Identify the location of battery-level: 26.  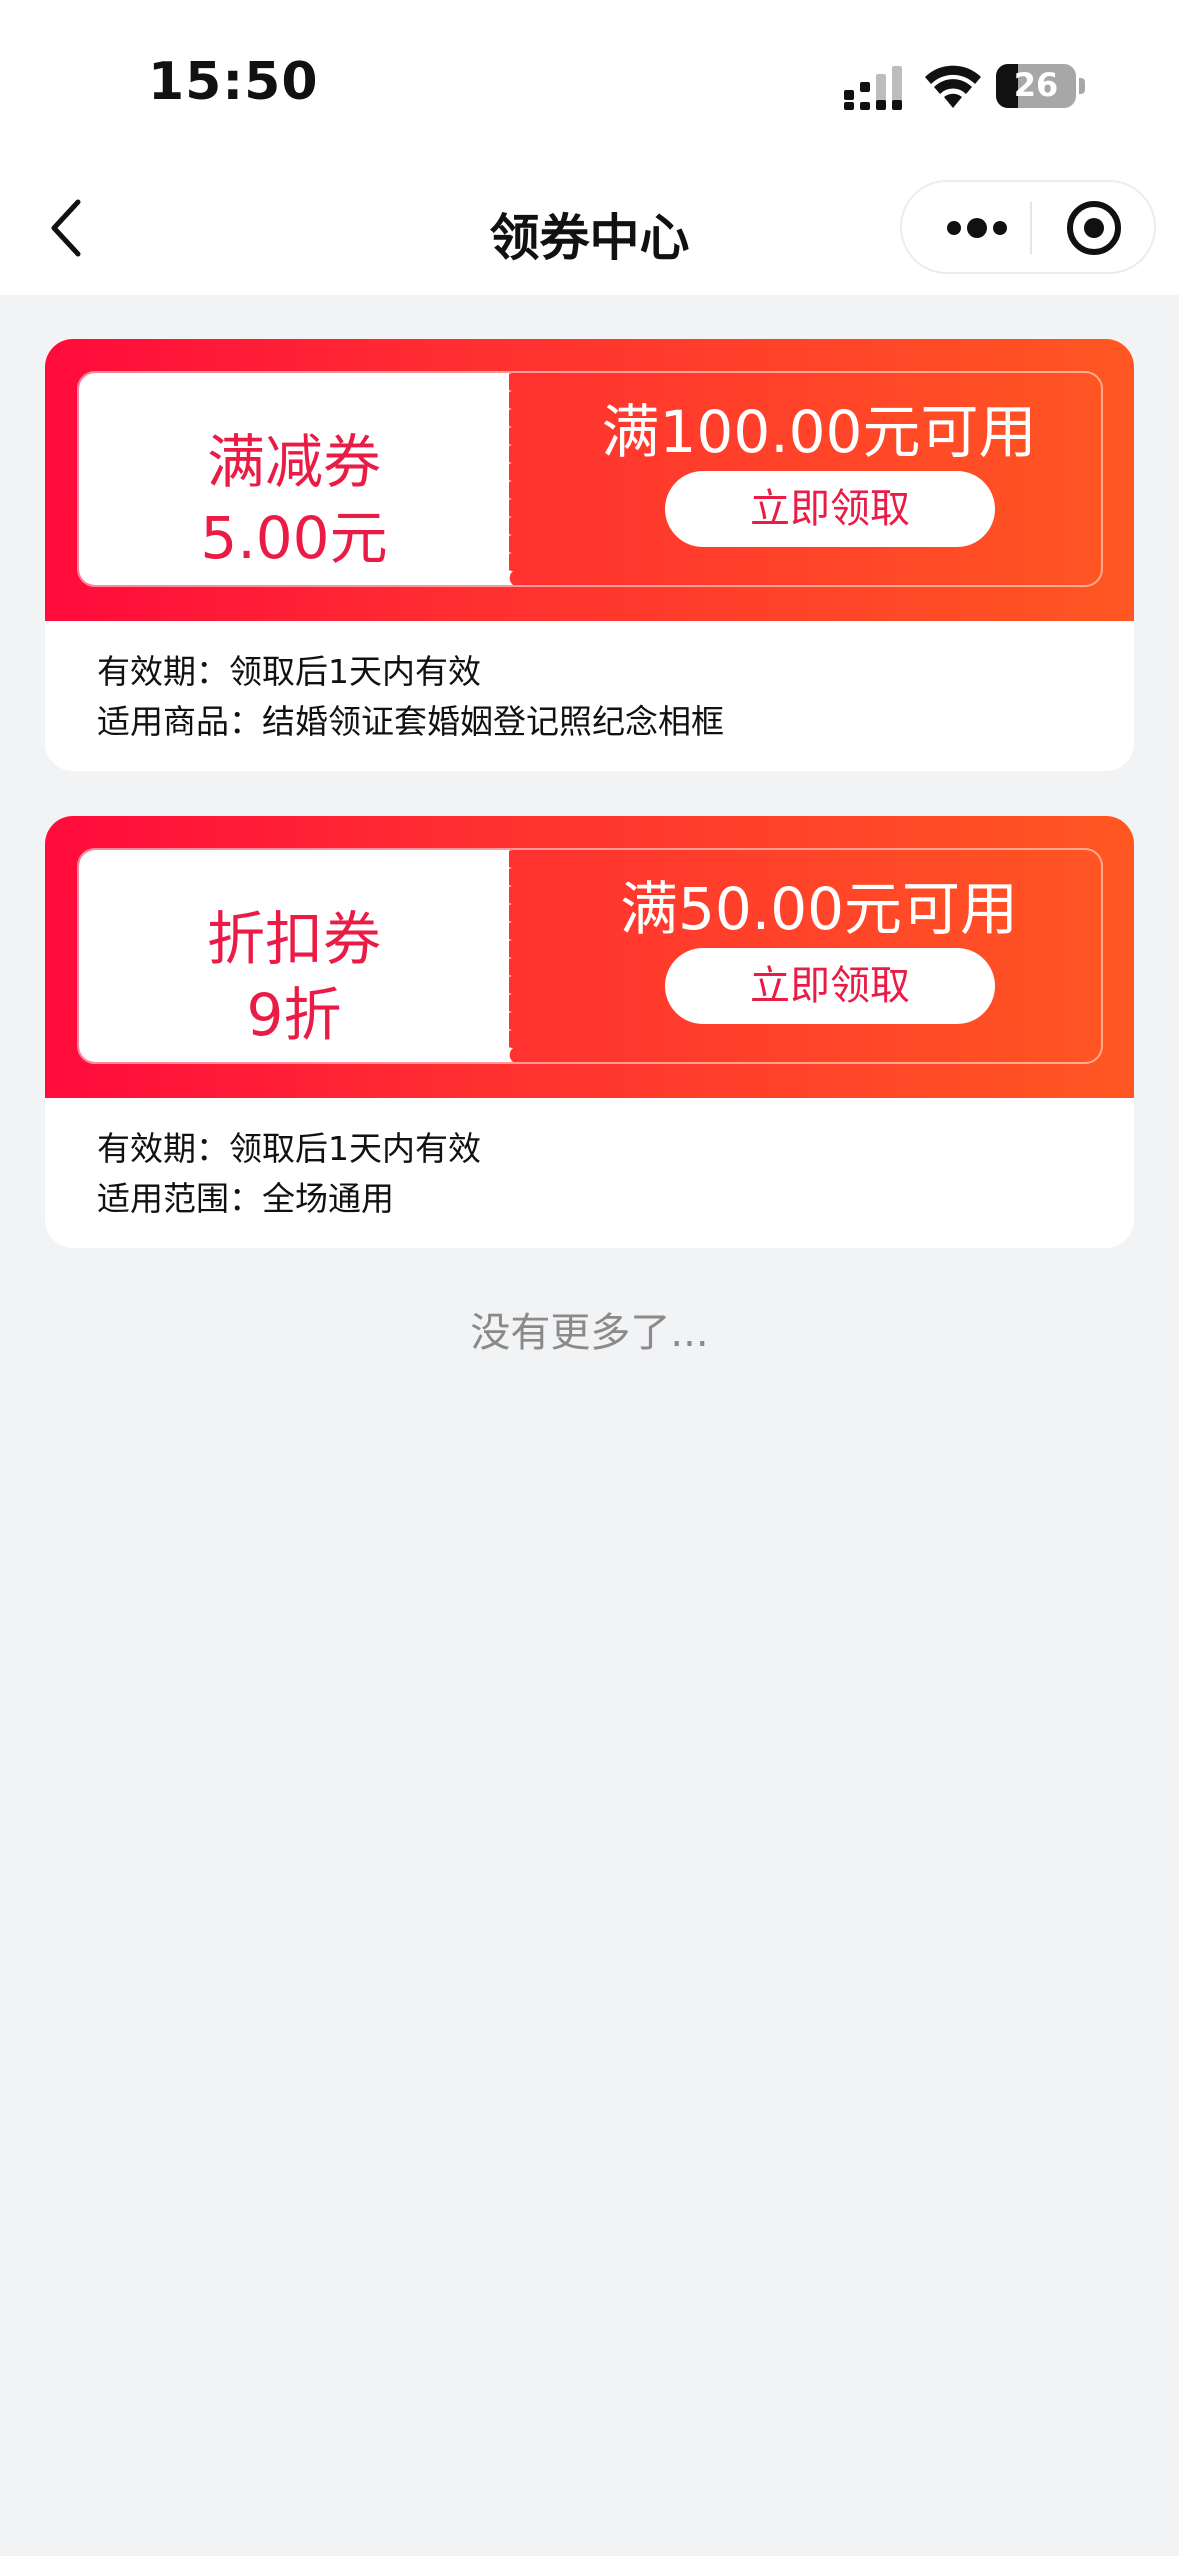
(1036, 85).